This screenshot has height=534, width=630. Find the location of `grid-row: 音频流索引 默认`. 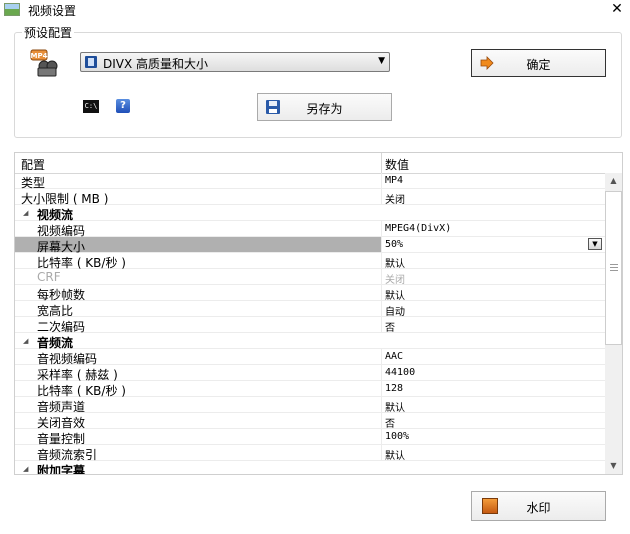

grid-row: 音频流索引 默认 is located at coordinates (310, 453).